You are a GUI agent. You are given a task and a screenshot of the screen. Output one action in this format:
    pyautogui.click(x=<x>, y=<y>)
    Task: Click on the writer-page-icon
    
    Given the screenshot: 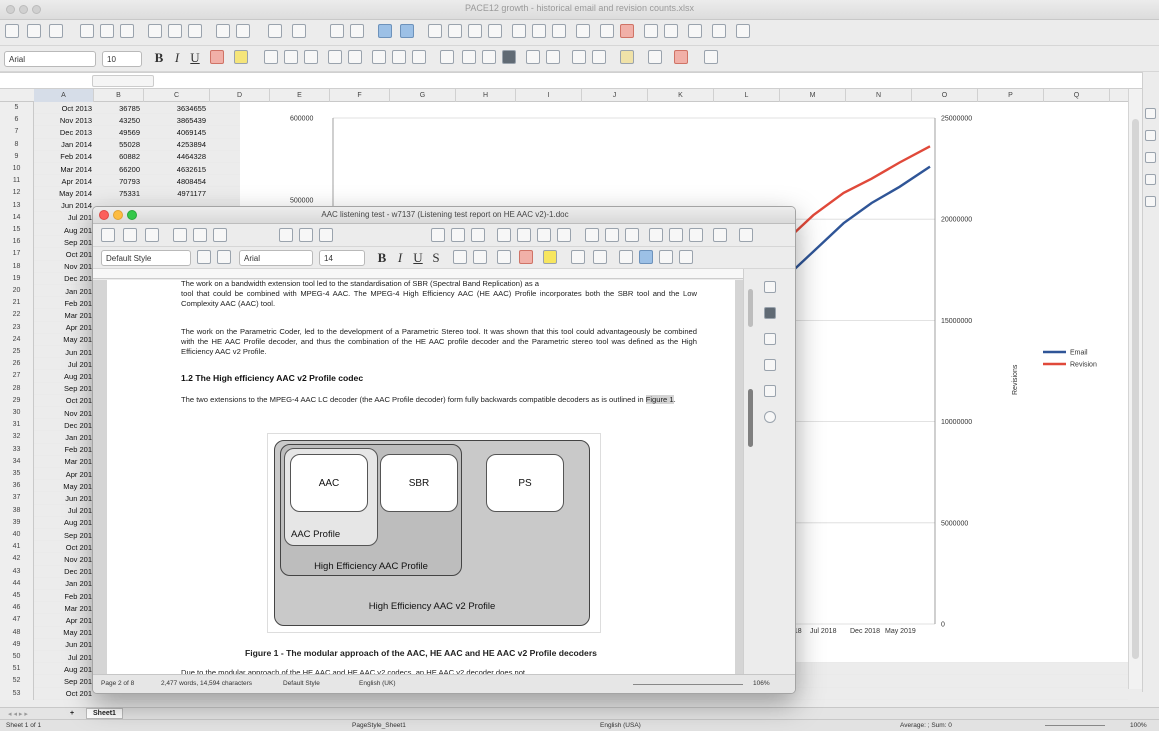 What is the action you would take?
    pyautogui.click(x=770, y=313)
    